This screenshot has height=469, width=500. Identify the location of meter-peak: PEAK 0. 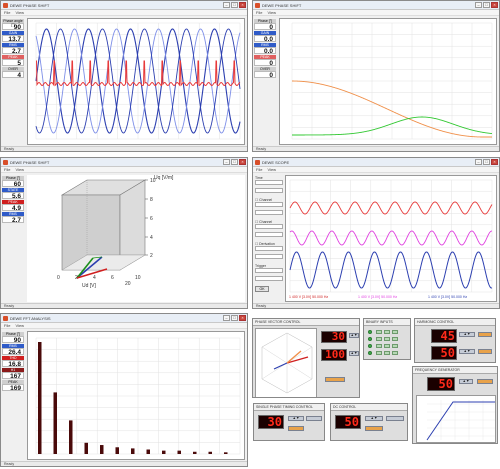
(265, 61).